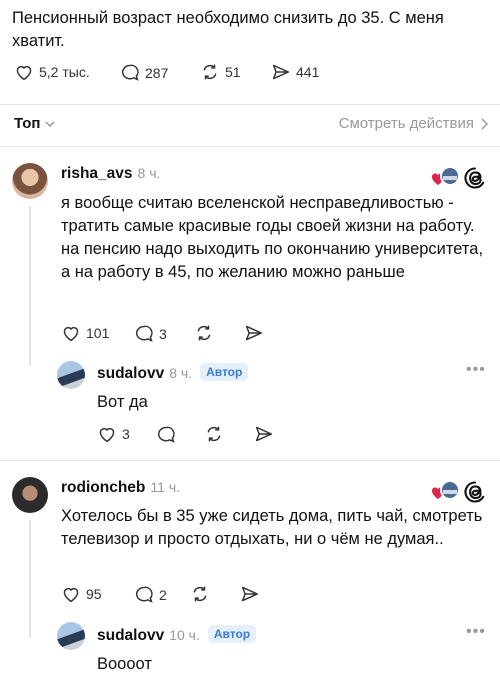  I want to click on post-repost-button: 51, so click(220, 72).